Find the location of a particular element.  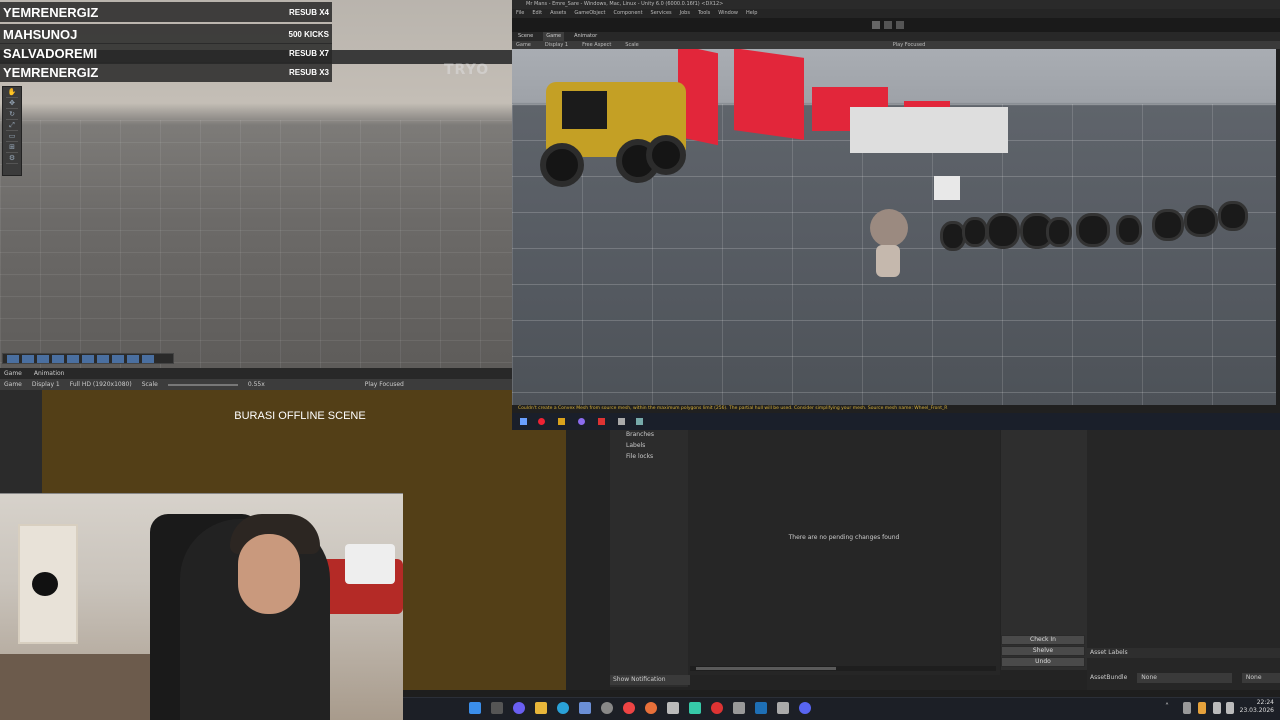

undo-button: Undo is located at coordinates (1043, 662).